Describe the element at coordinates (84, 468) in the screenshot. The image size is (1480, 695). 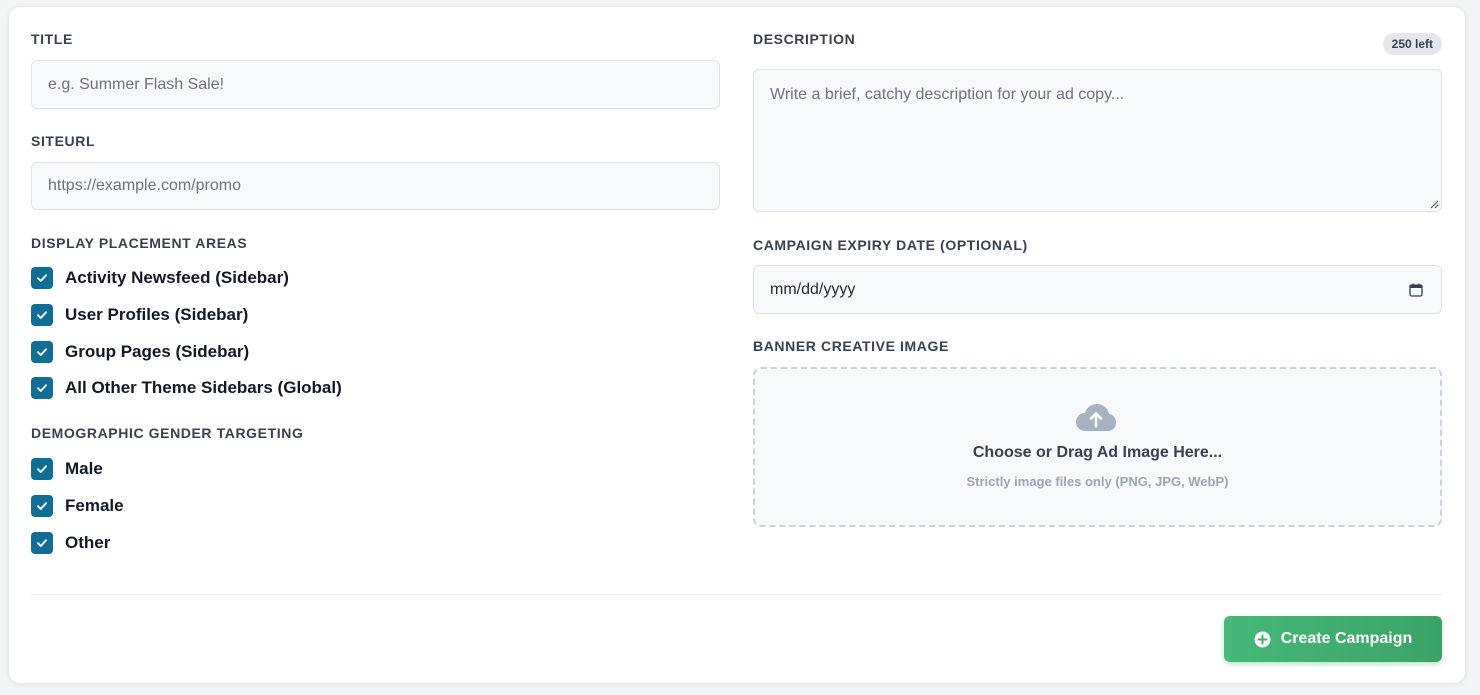
I see `gender-option-label: Male` at that location.